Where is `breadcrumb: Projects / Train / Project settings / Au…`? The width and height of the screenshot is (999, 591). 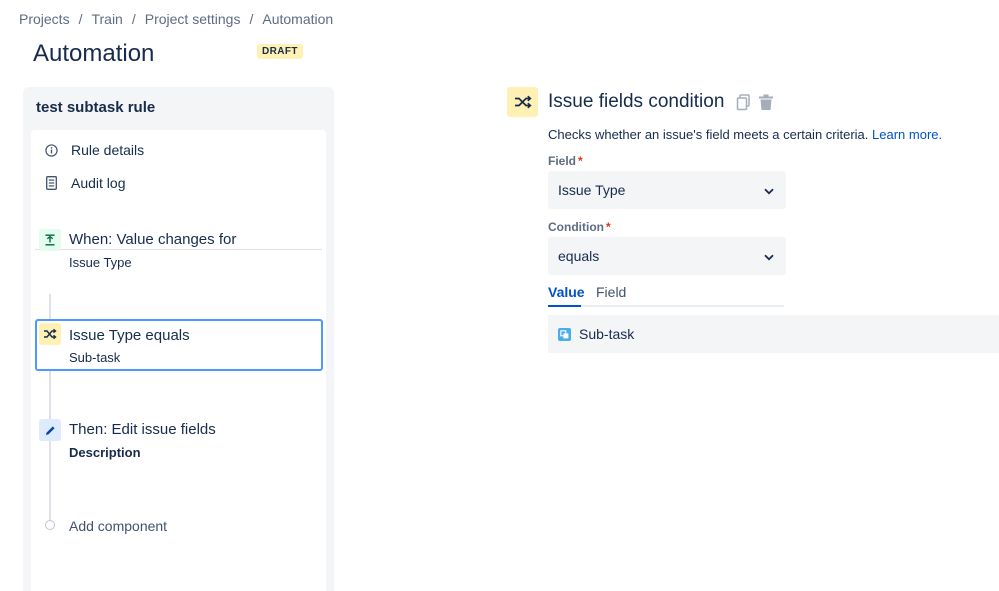 breadcrumb: Projects / Train / Project settings / Au… is located at coordinates (176, 19).